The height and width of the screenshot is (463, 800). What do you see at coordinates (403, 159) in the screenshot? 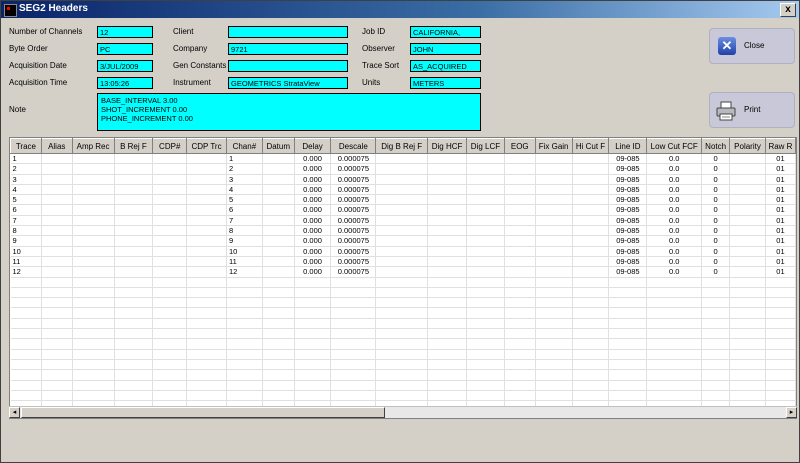
I see `table-row: 1 1 0.000 0.000075 09-085 0.0 0 01` at bounding box center [403, 159].